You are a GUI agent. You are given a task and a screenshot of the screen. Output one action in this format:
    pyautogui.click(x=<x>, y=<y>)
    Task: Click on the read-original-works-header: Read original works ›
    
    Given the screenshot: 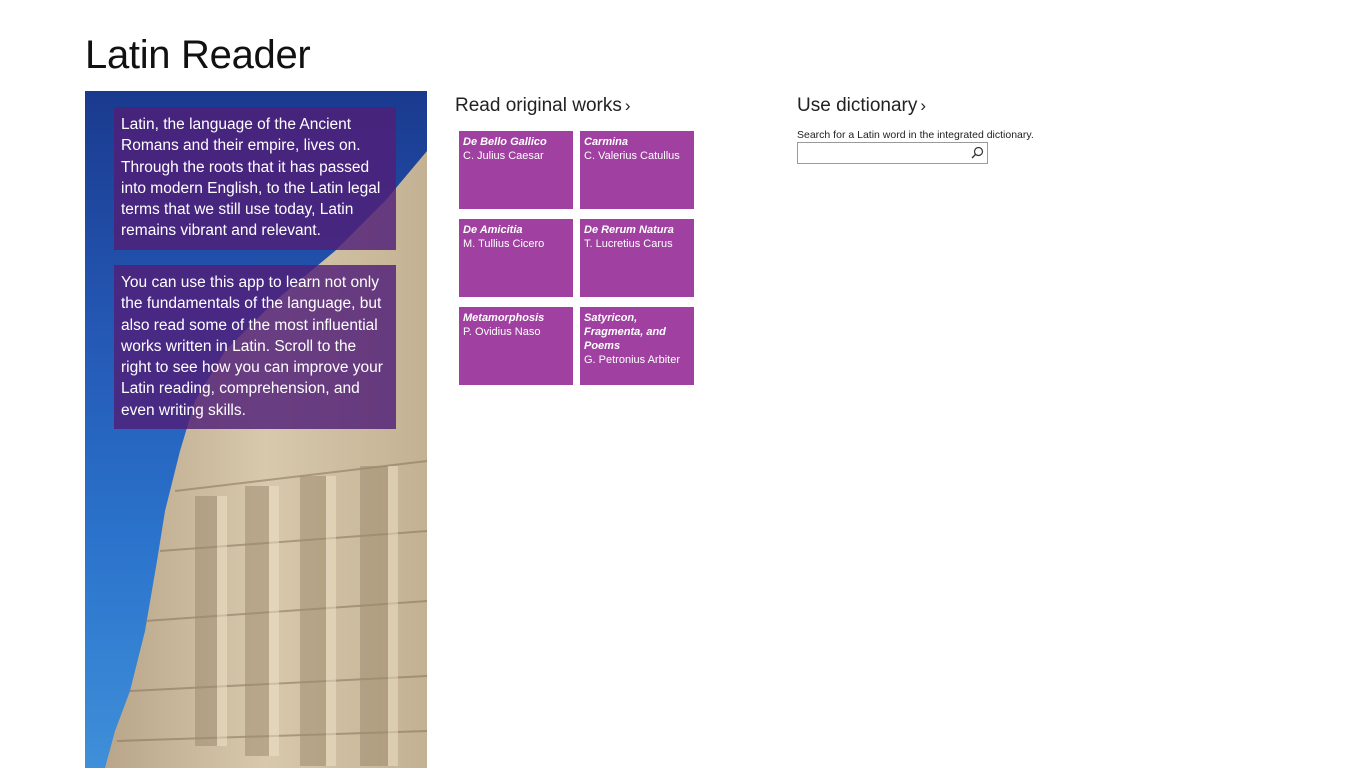 What is the action you would take?
    pyautogui.click(x=543, y=106)
    